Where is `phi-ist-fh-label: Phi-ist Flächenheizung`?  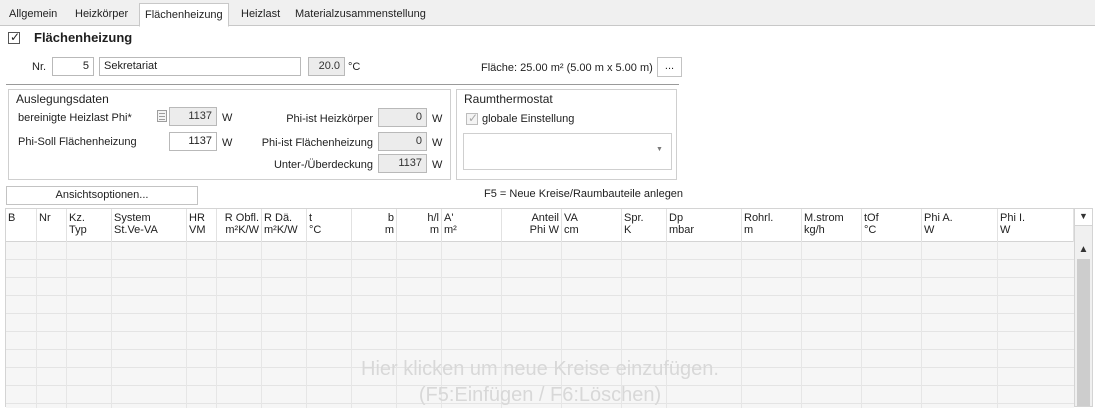 phi-ist-fh-label: Phi-ist Flächenheizung is located at coordinates (317, 143).